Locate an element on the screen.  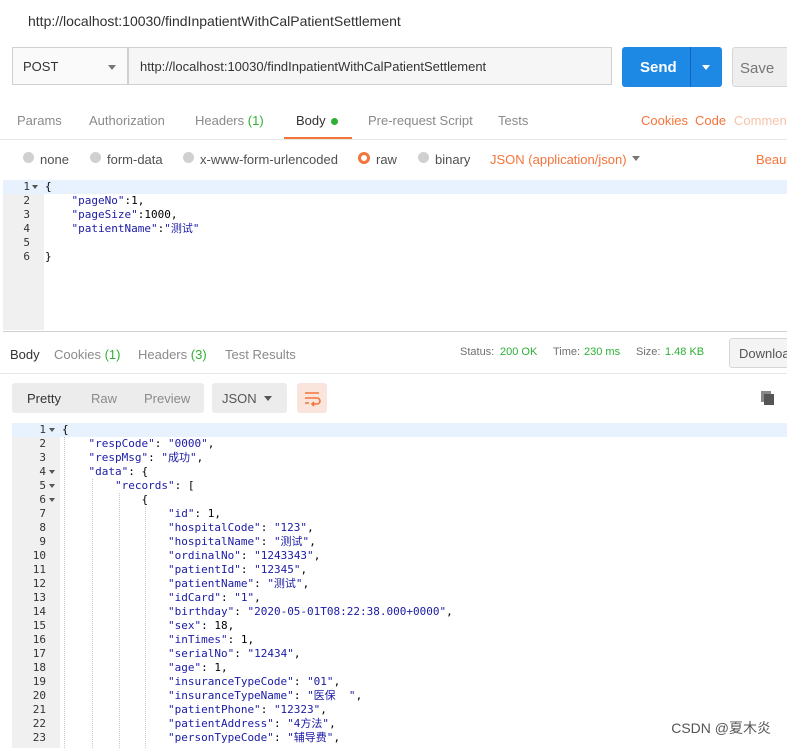
tab-headers: Headers (1) is located at coordinates (229, 120).